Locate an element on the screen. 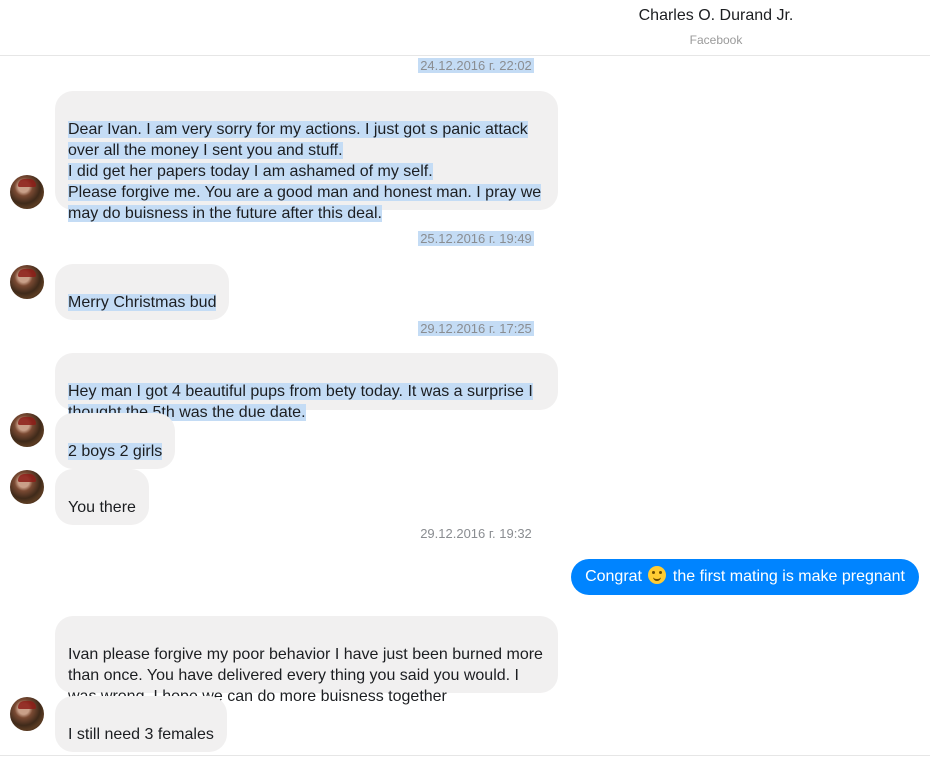  timestamp: 29.12.2016 г. 19:32 is located at coordinates (465, 534).